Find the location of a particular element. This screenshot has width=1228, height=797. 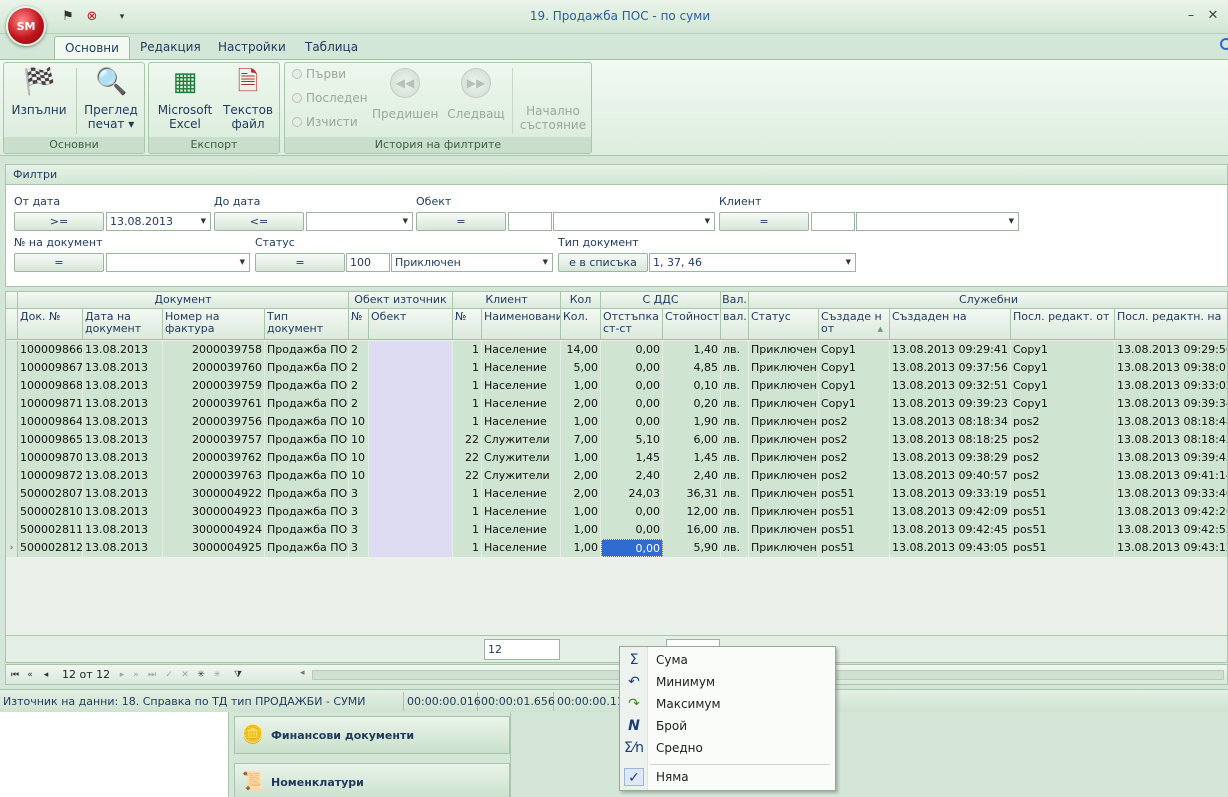

cell-invoice-no: 2000039763 is located at coordinates (214, 476).